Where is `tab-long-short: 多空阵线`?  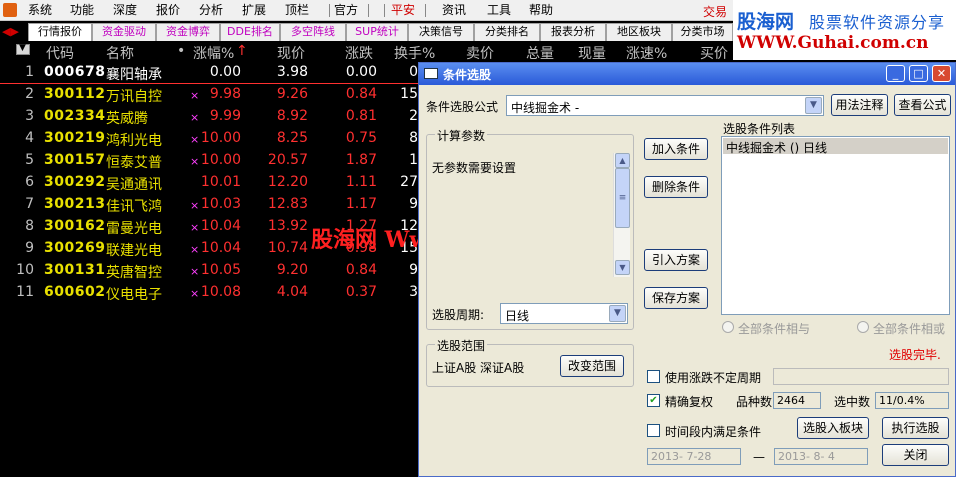
tab-long-short: 多空阵线 is located at coordinates (313, 32).